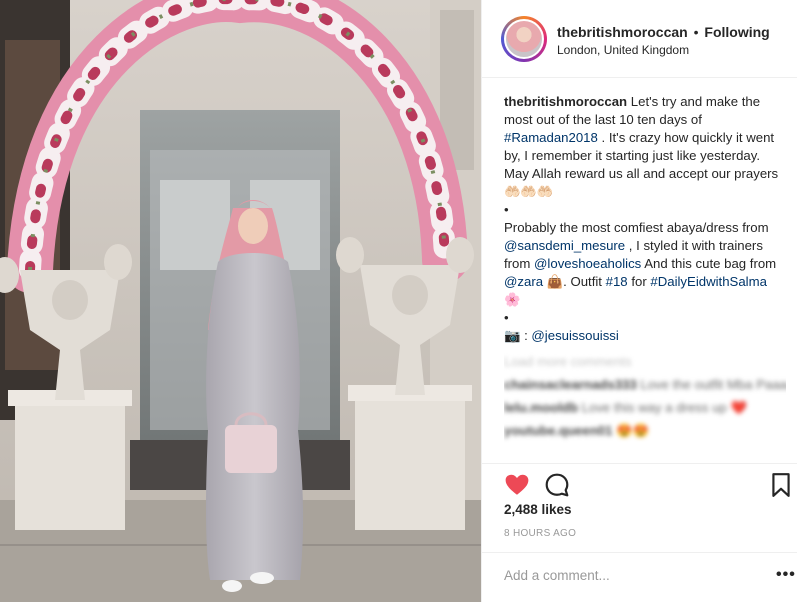 This screenshot has width=797, height=602. What do you see at coordinates (632, 430) in the screenshot?
I see `comment-text: 😍😍` at bounding box center [632, 430].